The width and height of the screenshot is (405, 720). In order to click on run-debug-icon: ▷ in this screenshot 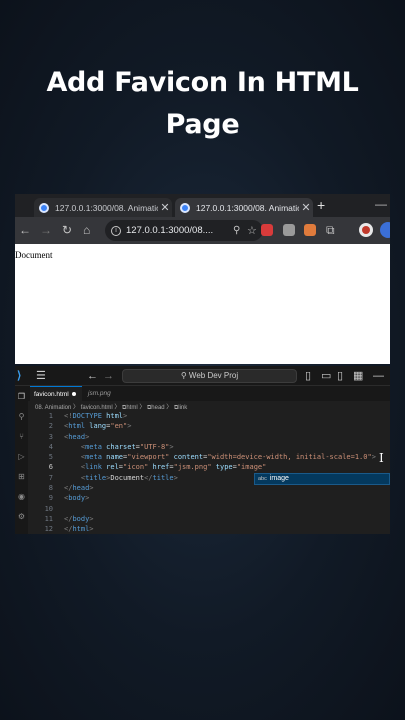, I will do `click(21, 456)`.